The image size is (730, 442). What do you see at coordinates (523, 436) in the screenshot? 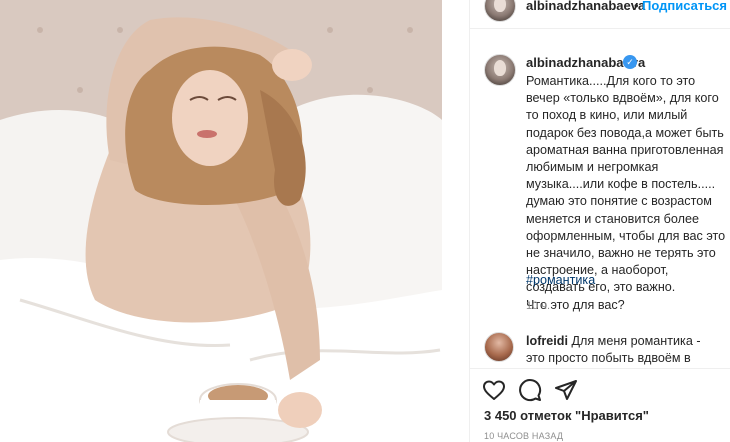
I see `post-timestamp: 10 ЧАСОВ НАЗАД` at bounding box center [523, 436].